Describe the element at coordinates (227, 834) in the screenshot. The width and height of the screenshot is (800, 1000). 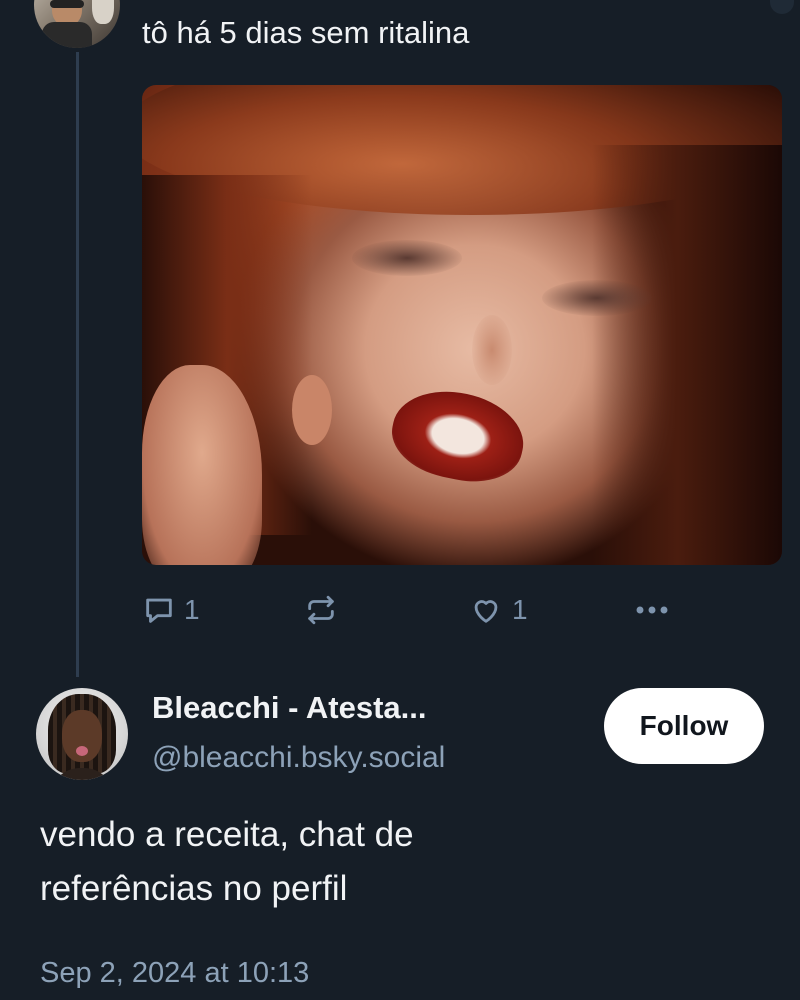
I see `post-text-line: vendo a receita, chat de` at that location.